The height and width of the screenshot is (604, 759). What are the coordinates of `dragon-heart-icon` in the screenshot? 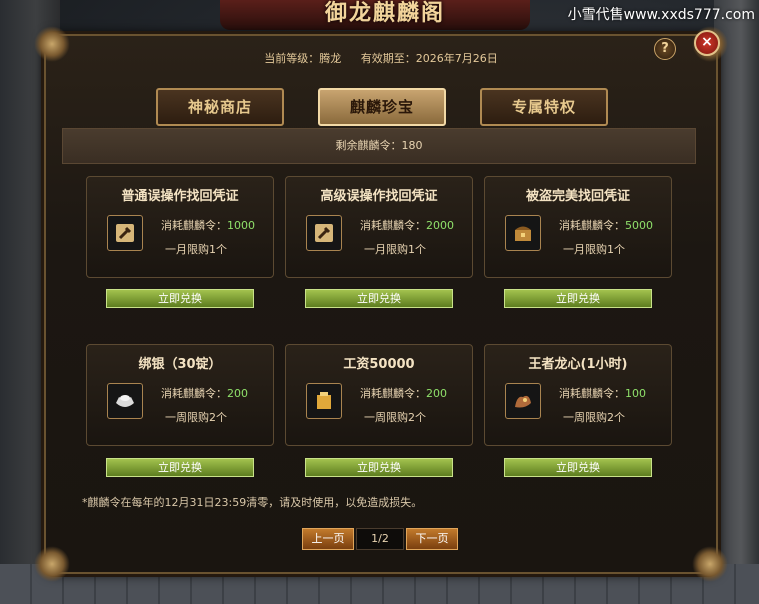 It's located at (523, 401).